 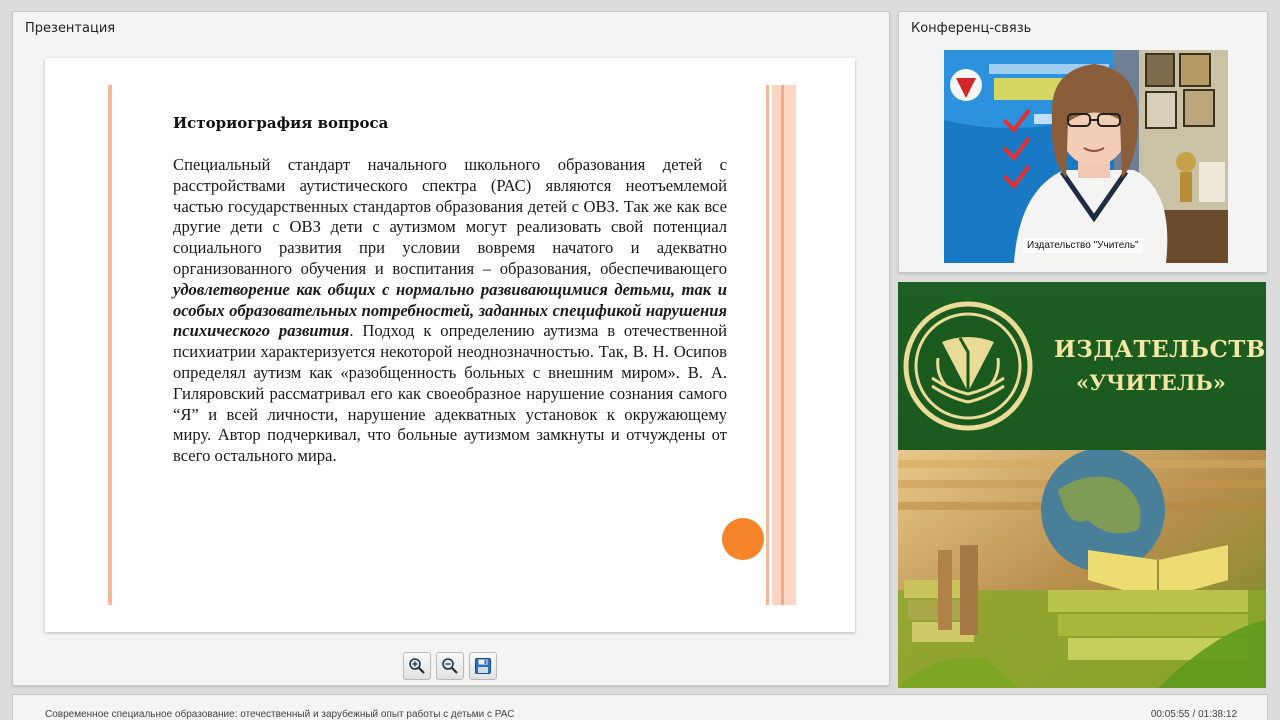 I want to click on presentation-panel-title: Презентация, so click(x=70, y=28).